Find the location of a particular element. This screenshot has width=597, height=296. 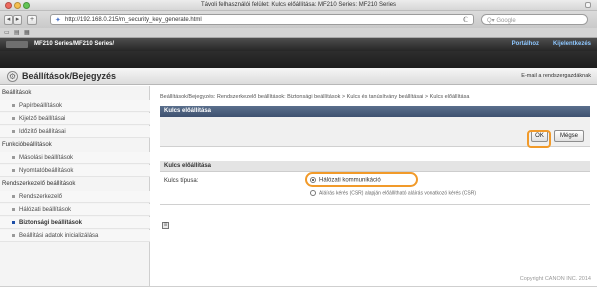

sidebar-item-label: Nyomtatóbeállítások is located at coordinates (46, 171).